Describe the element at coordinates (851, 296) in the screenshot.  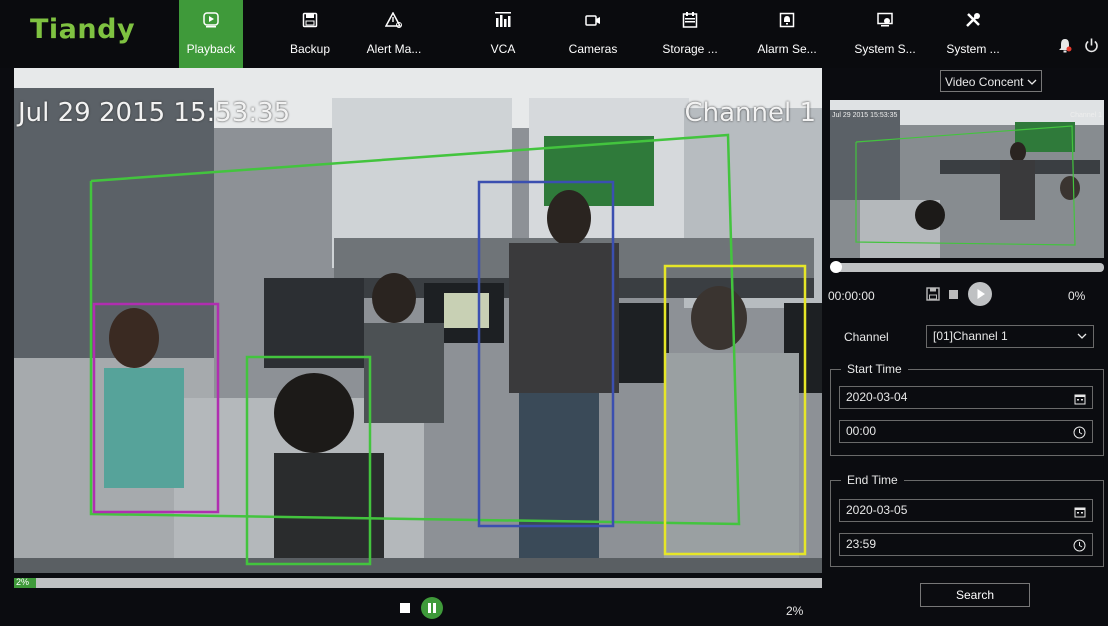
I see `preview-time: 00:00:00` at that location.